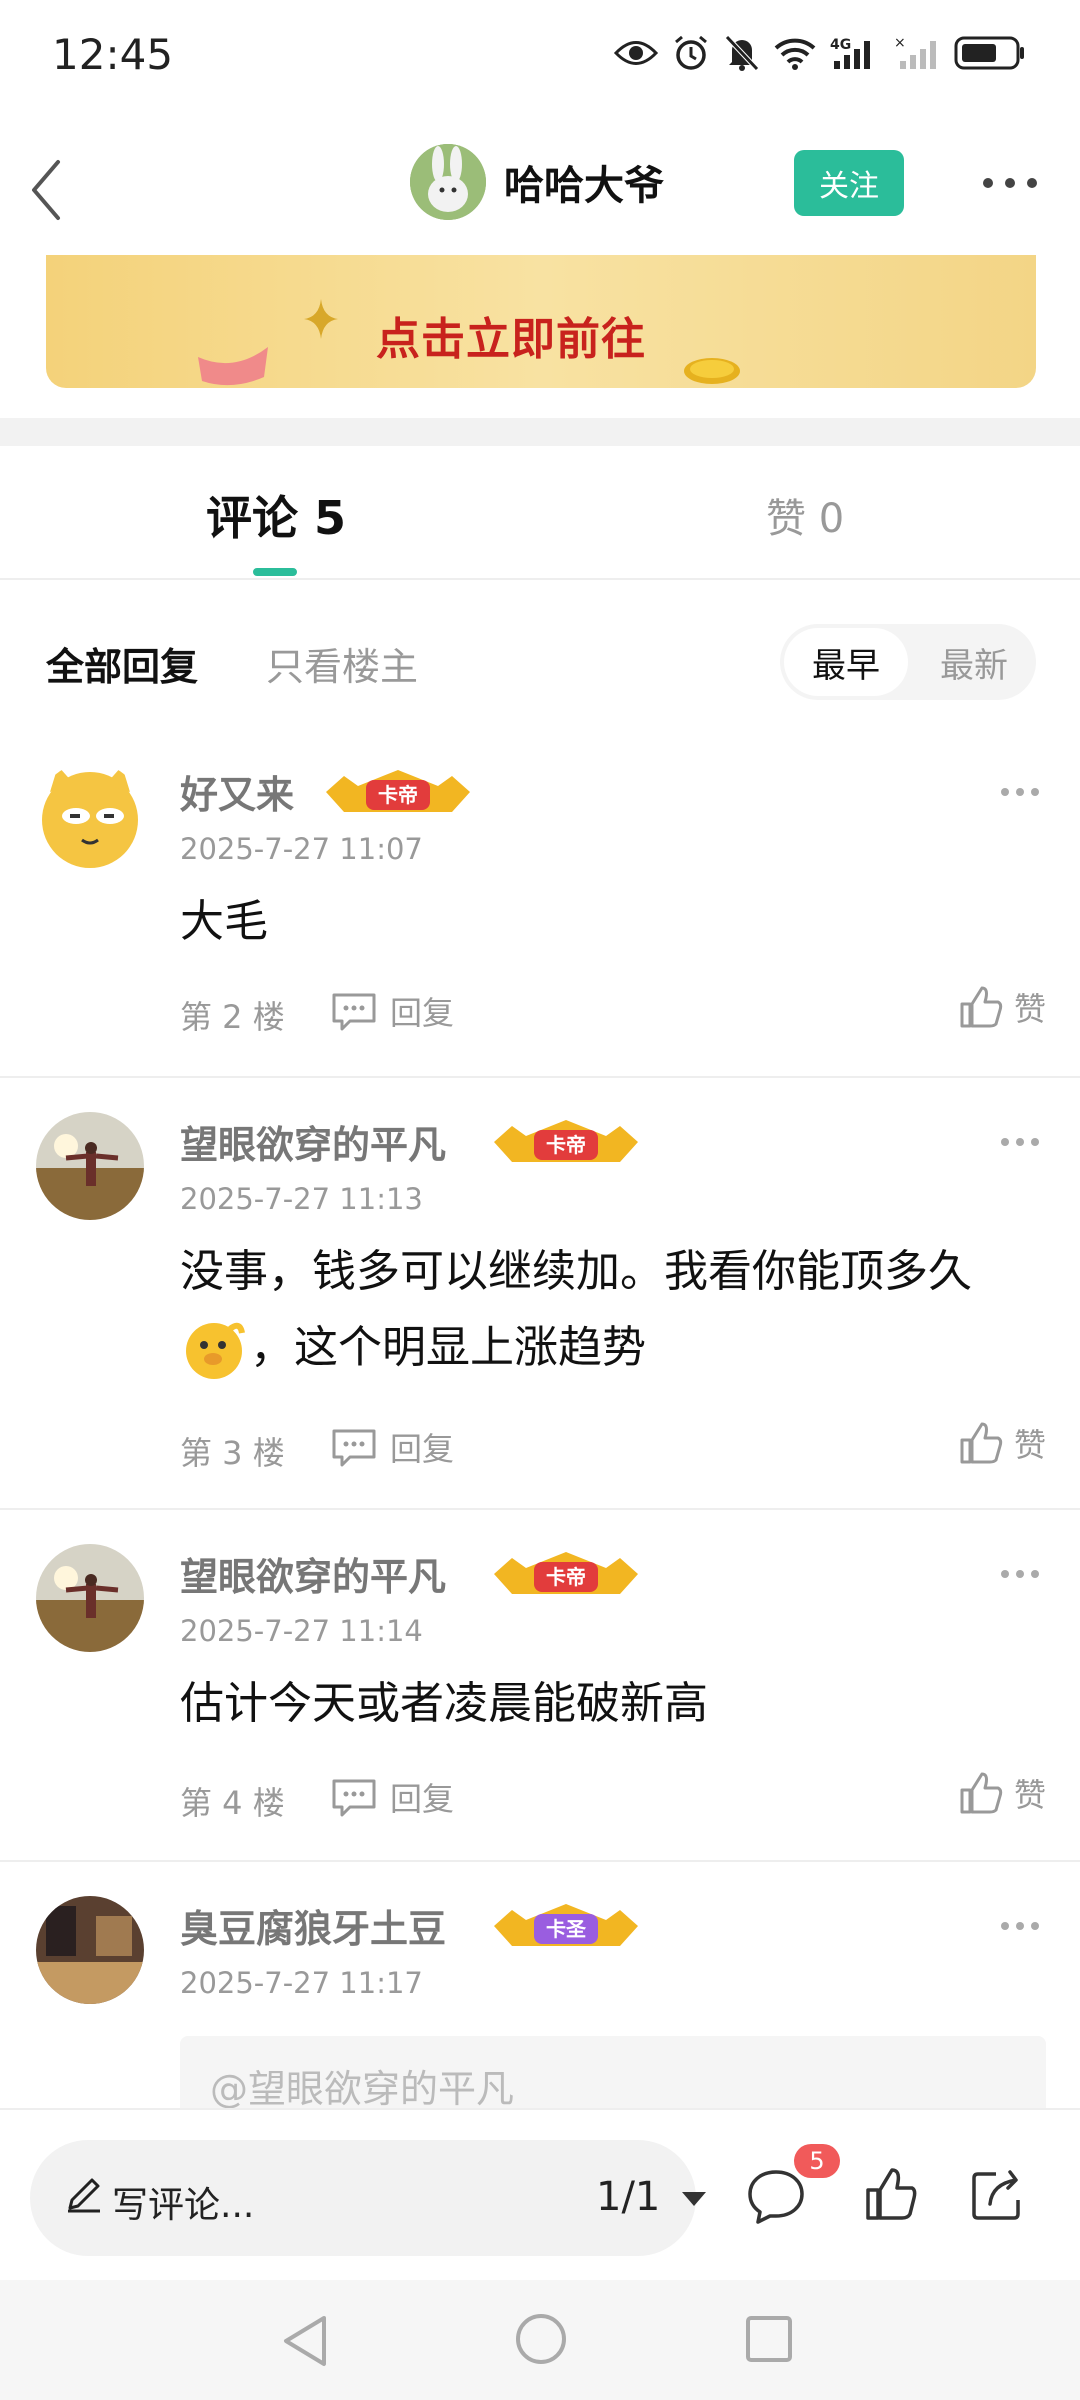  What do you see at coordinates (321, 319) in the screenshot?
I see `sparkle-icon` at bounding box center [321, 319].